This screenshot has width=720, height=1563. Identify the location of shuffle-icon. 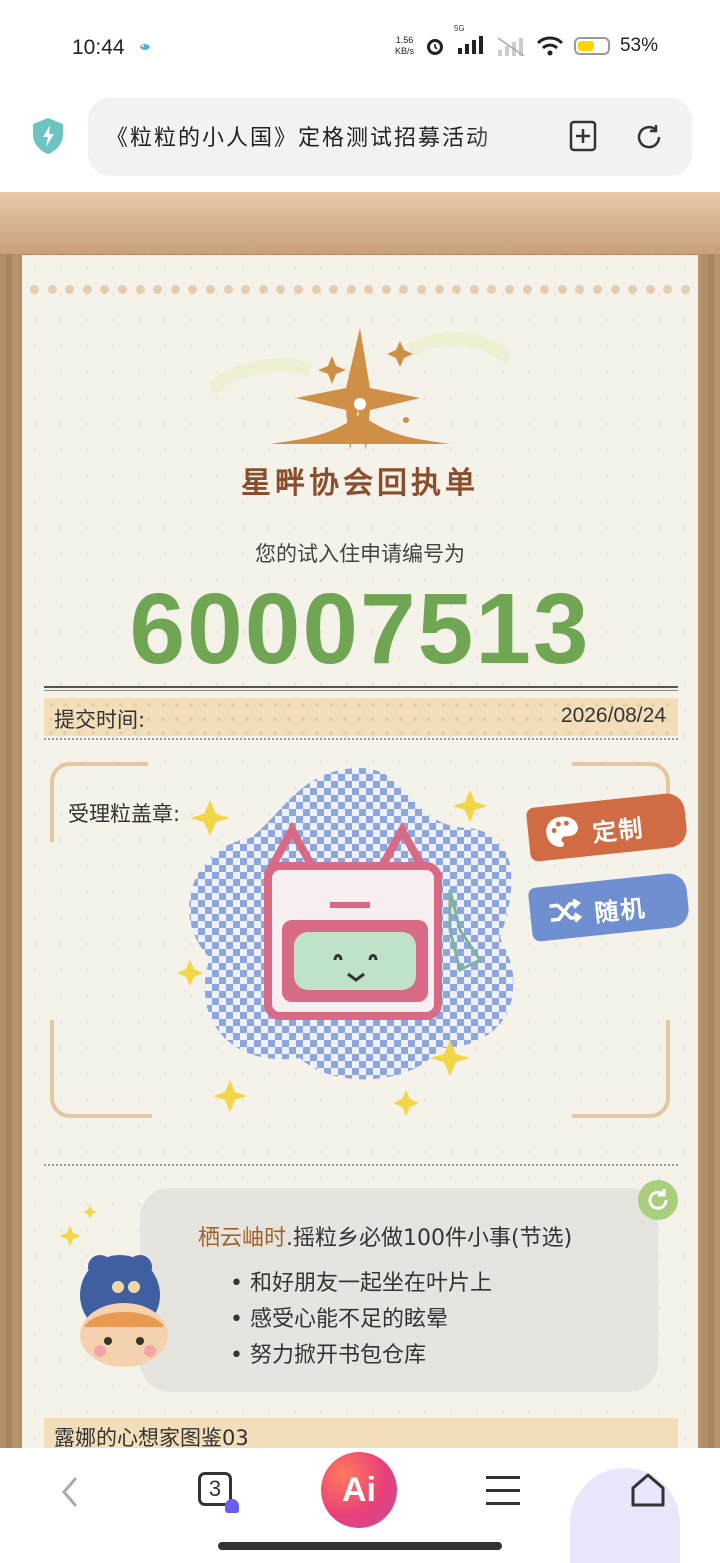
(566, 910).